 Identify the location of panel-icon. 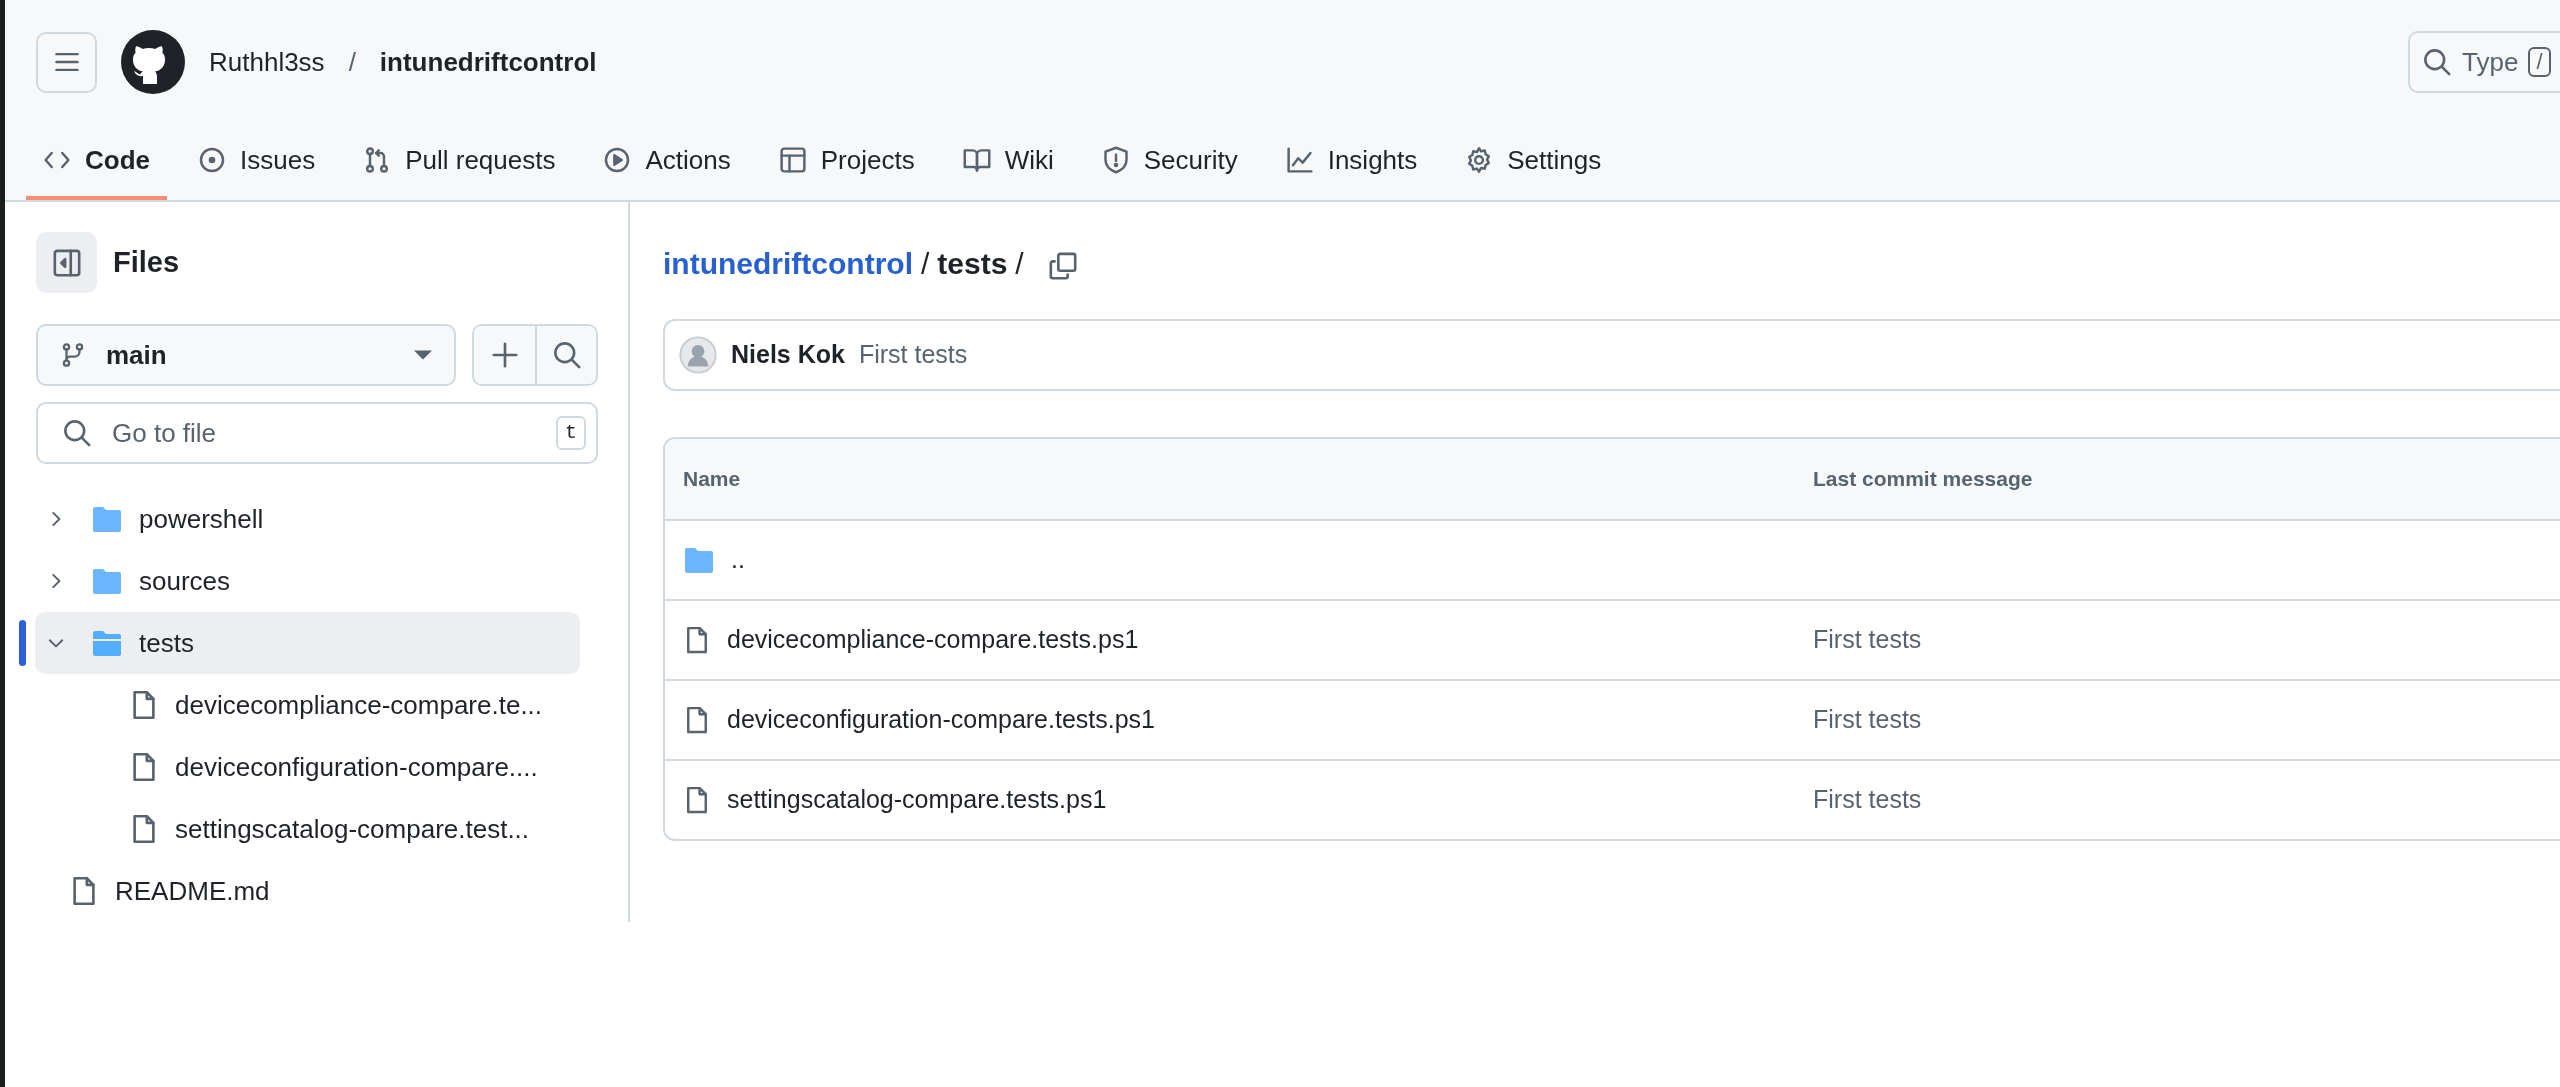
(66, 262).